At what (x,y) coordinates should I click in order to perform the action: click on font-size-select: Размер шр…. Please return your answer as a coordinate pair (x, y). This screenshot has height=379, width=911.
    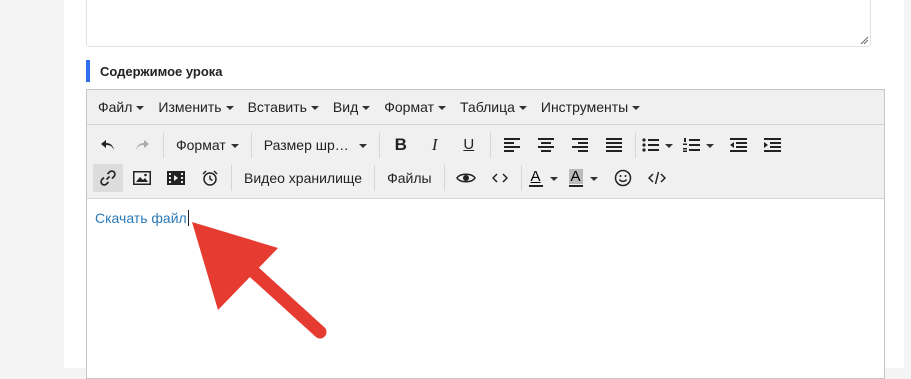
    Looking at the image, I should click on (315, 145).